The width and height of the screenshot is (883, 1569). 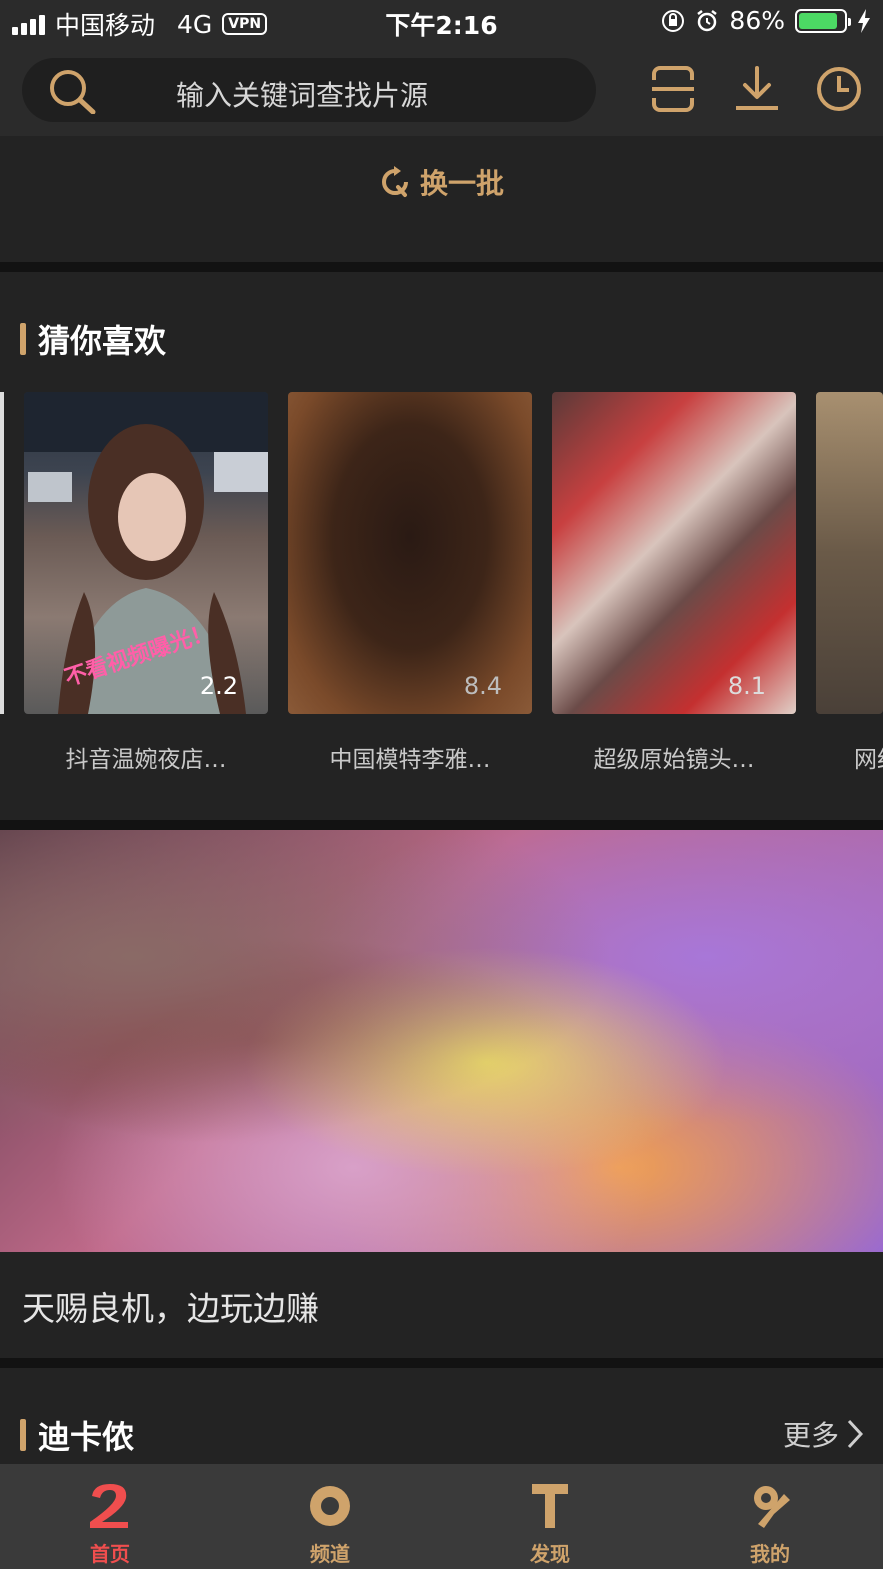 I want to click on refresh-row: 换一批, so click(x=441, y=199).